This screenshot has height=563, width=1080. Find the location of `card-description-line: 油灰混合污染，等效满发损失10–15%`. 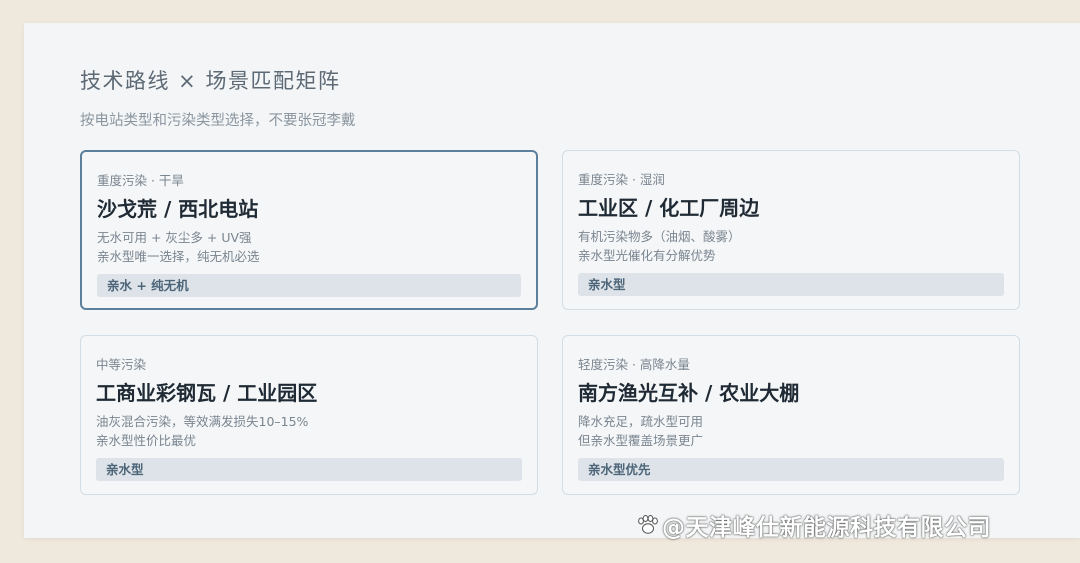

card-description-line: 油灰混合污染，等效满发损失10–15% is located at coordinates (202, 421).